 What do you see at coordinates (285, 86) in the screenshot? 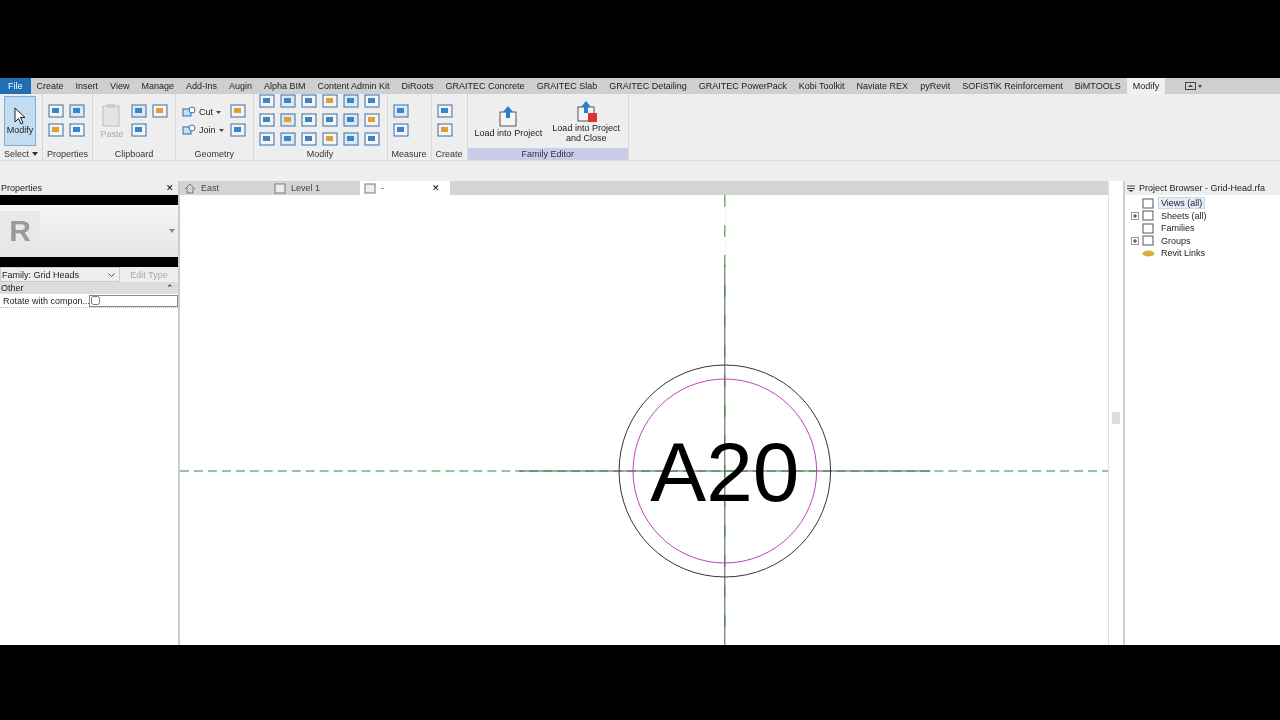
I see `ribbon-tab: Alpha BIM` at bounding box center [285, 86].